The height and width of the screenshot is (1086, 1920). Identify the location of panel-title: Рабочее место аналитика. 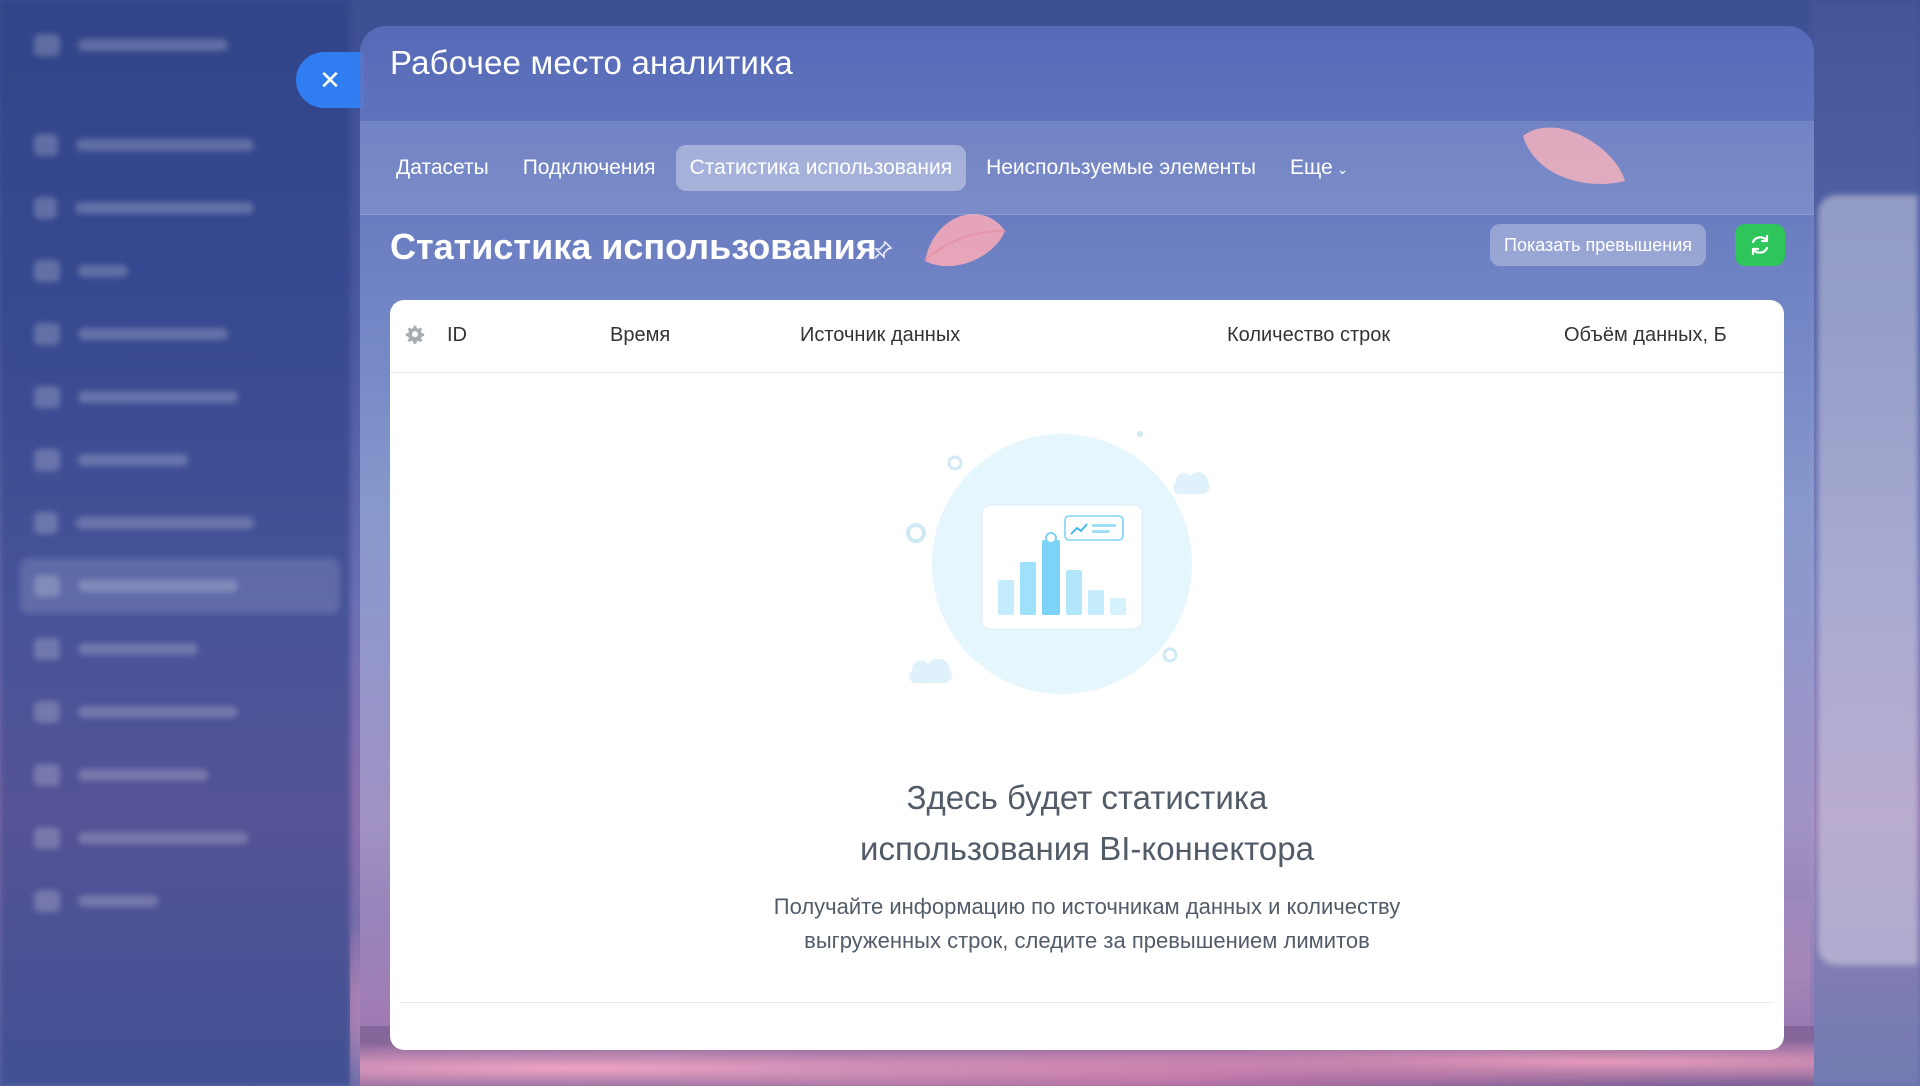
(591, 62).